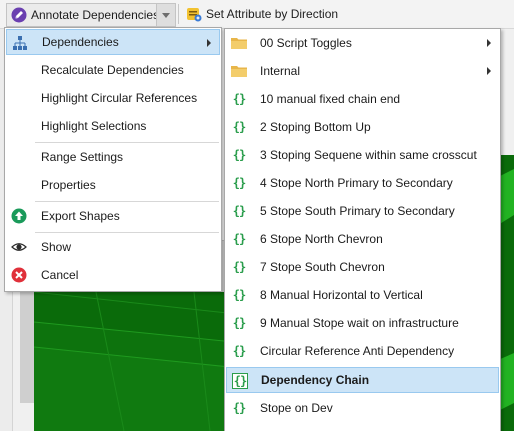 The height and width of the screenshot is (431, 514). I want to click on submenu-item-label: 7 Stope South Chevron, so click(322, 267).